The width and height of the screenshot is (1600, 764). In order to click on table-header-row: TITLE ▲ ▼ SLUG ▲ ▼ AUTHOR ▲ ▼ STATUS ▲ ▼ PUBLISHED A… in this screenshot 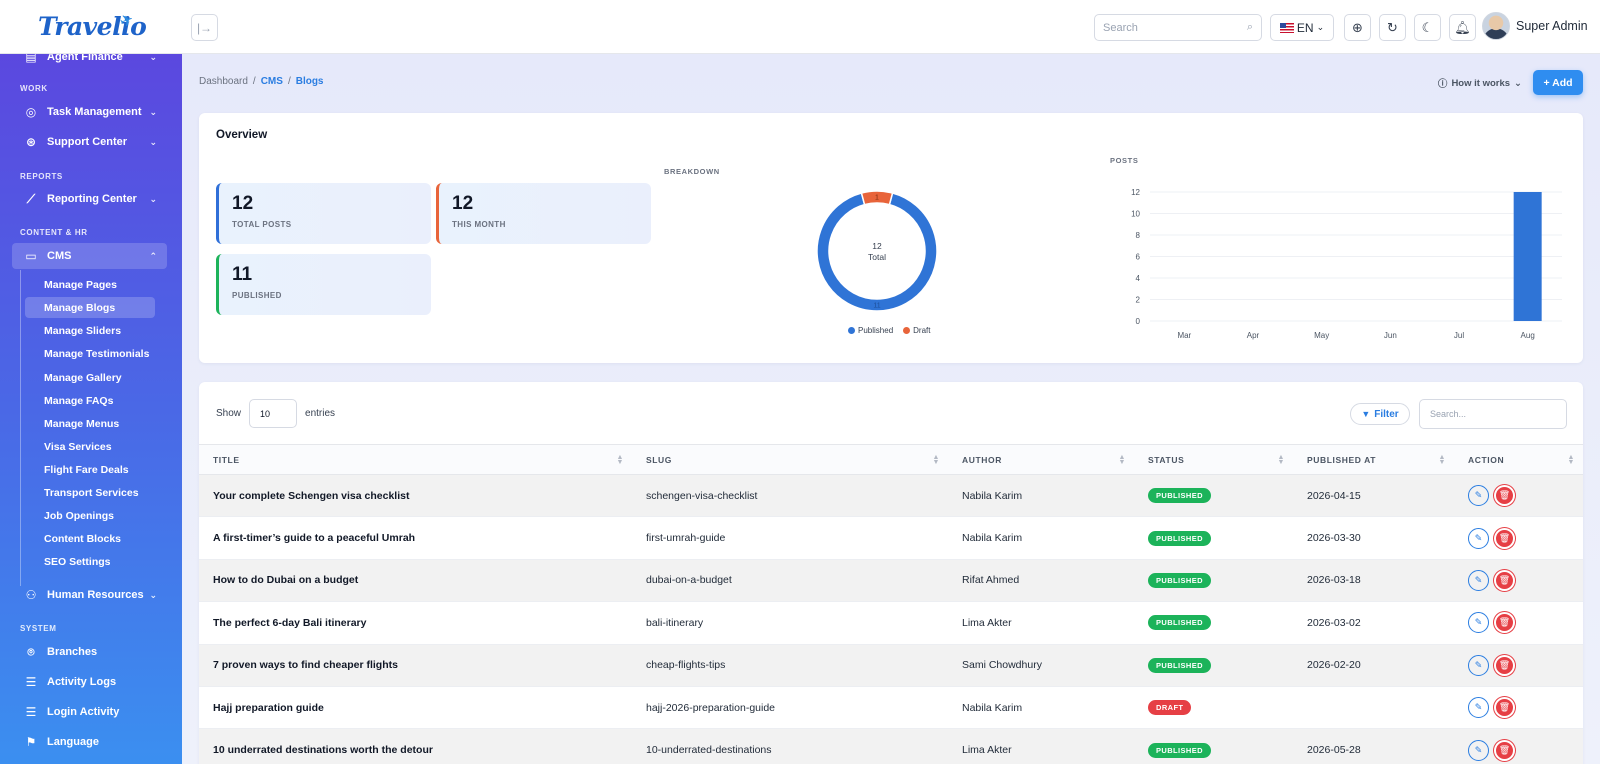, I will do `click(891, 459)`.